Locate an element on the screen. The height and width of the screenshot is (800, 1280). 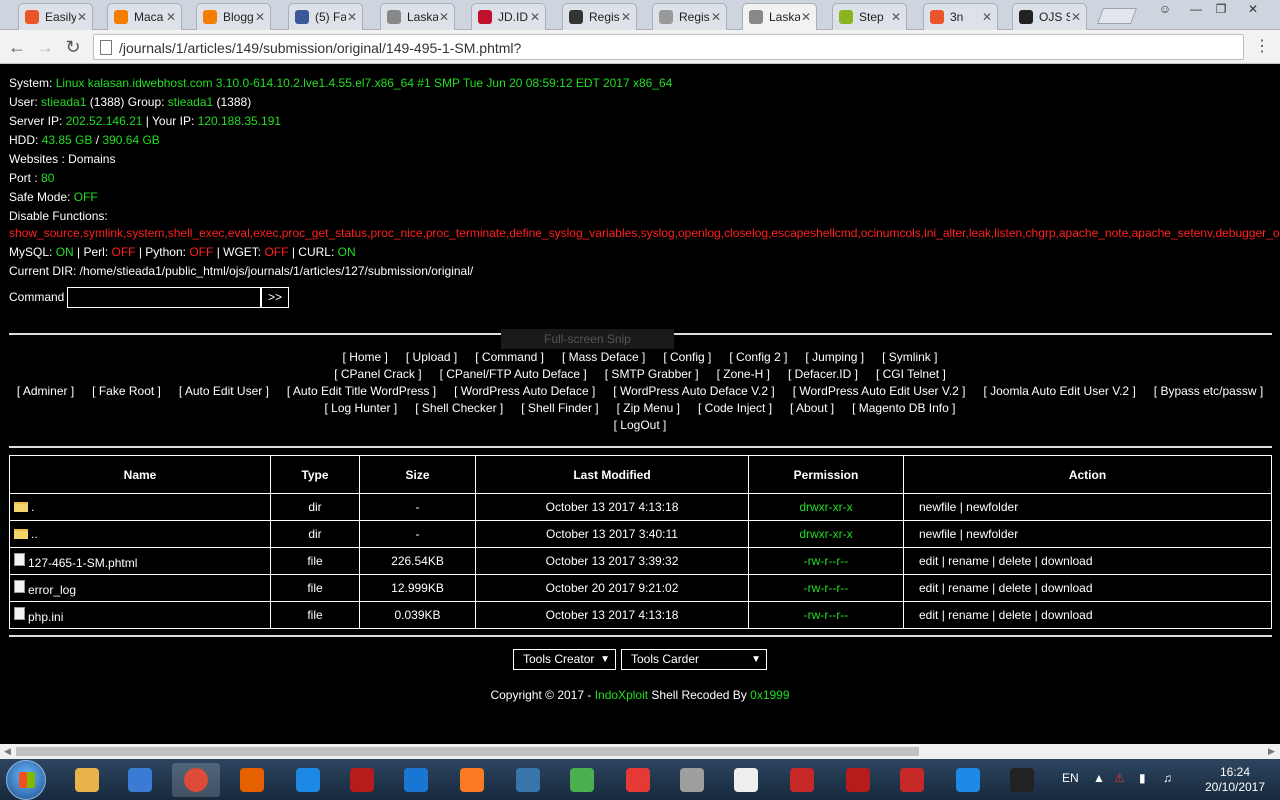
signal-icon: ▮ is located at coordinates (1142, 778).